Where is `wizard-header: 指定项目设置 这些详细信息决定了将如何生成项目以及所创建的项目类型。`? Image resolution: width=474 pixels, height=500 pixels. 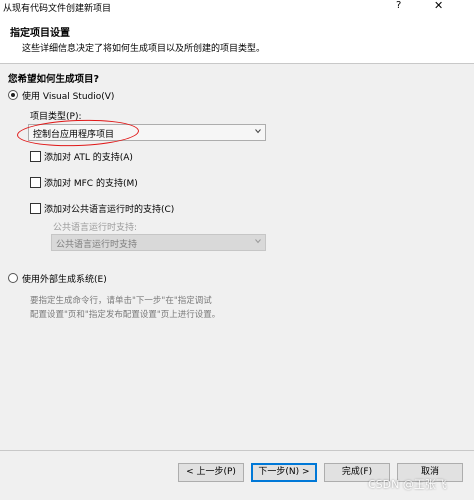
wizard-header: 指定项目设置 这些详细信息决定了将如何生成项目以及所创建的项目类型。 is located at coordinates (237, 39).